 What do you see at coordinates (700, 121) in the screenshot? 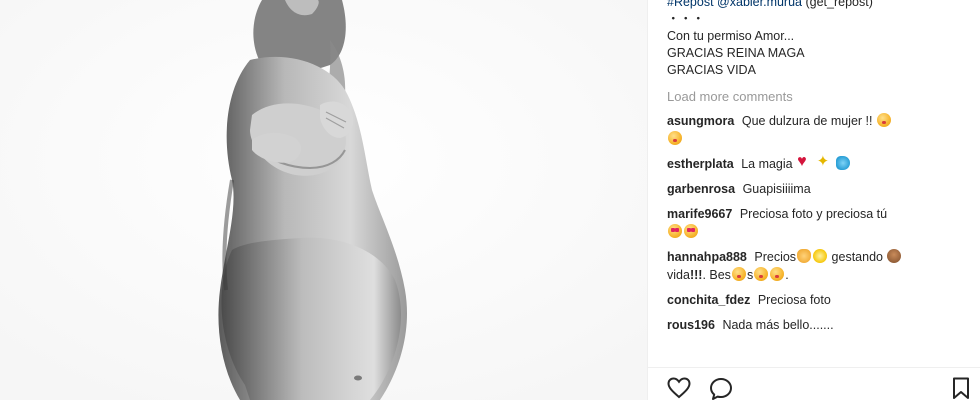
I see `comment-username: asungmora` at bounding box center [700, 121].